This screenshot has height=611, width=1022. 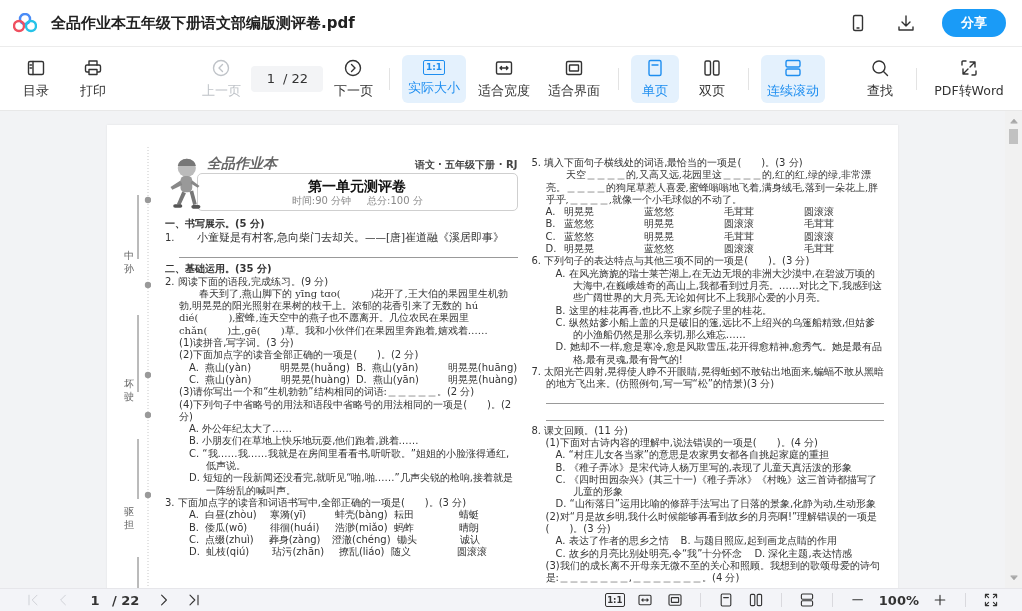 I want to click on section-heading: 二、基础运用。(35 分), so click(x=219, y=269).